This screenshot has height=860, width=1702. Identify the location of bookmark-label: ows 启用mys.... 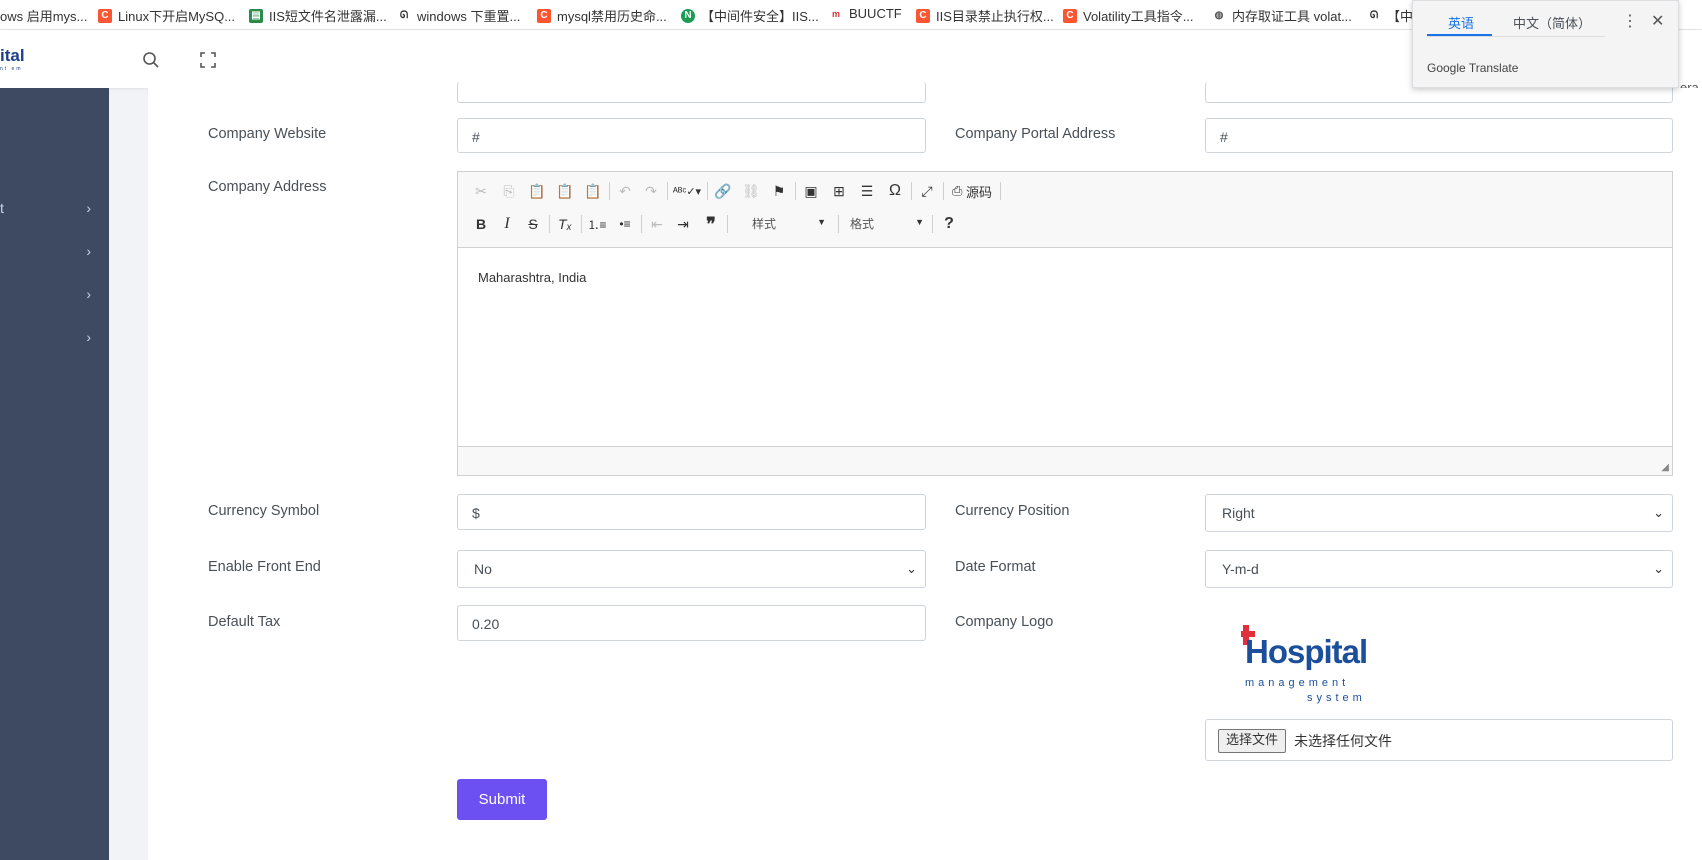
(44, 16).